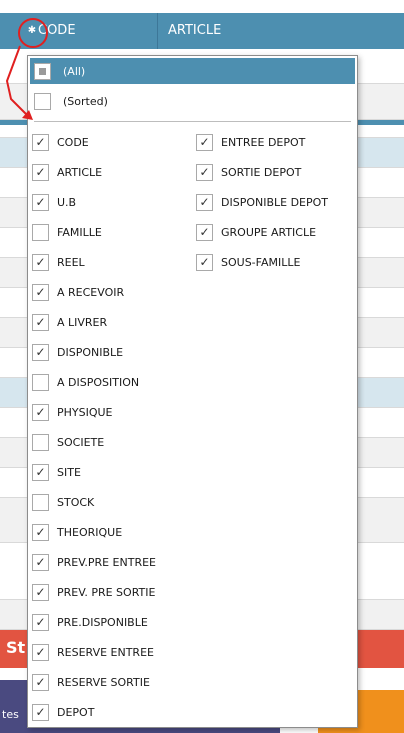 This screenshot has height=733, width=404. Describe the element at coordinates (94, 142) in the screenshot. I see `column-option-code: ✓ CODE` at that location.